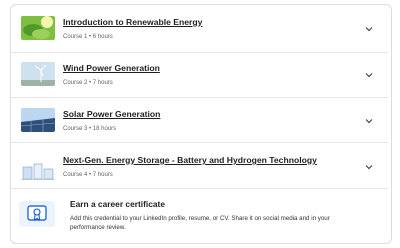 The height and width of the screenshot is (248, 400). I want to click on course-meta: Course 1 • 6 hours, so click(88, 37).